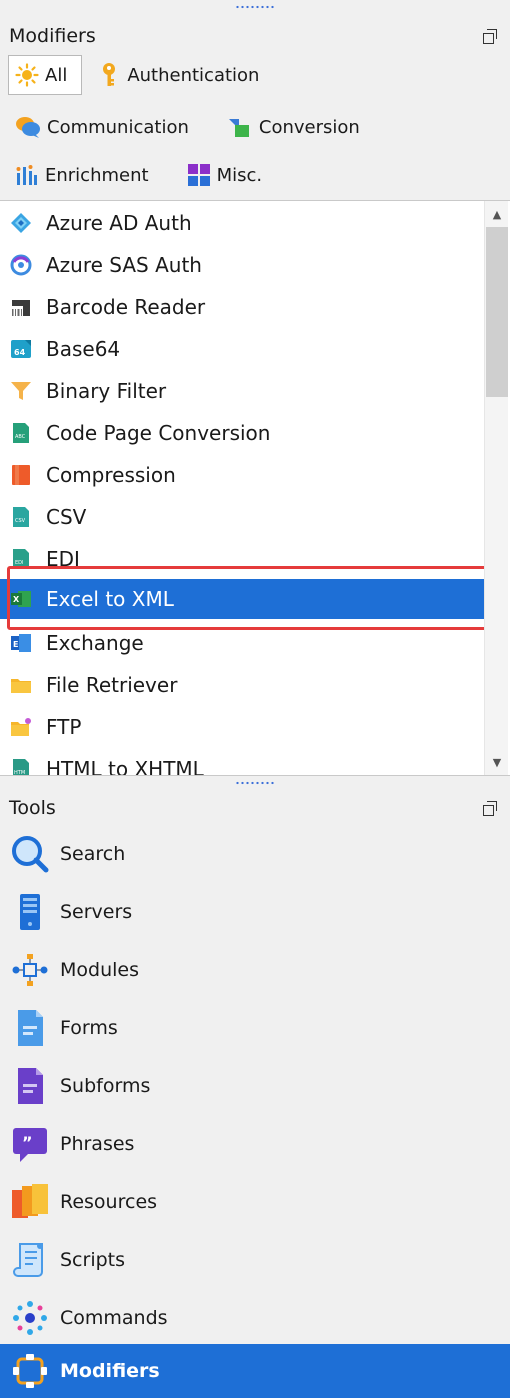 The height and width of the screenshot is (1398, 510). Describe the element at coordinates (114, 1318) in the screenshot. I see `tool-item-label: Commands` at that location.